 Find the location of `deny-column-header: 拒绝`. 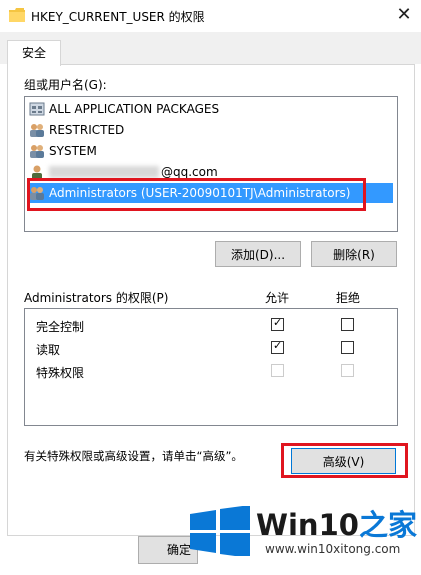

deny-column-header: 拒绝 is located at coordinates (348, 298).